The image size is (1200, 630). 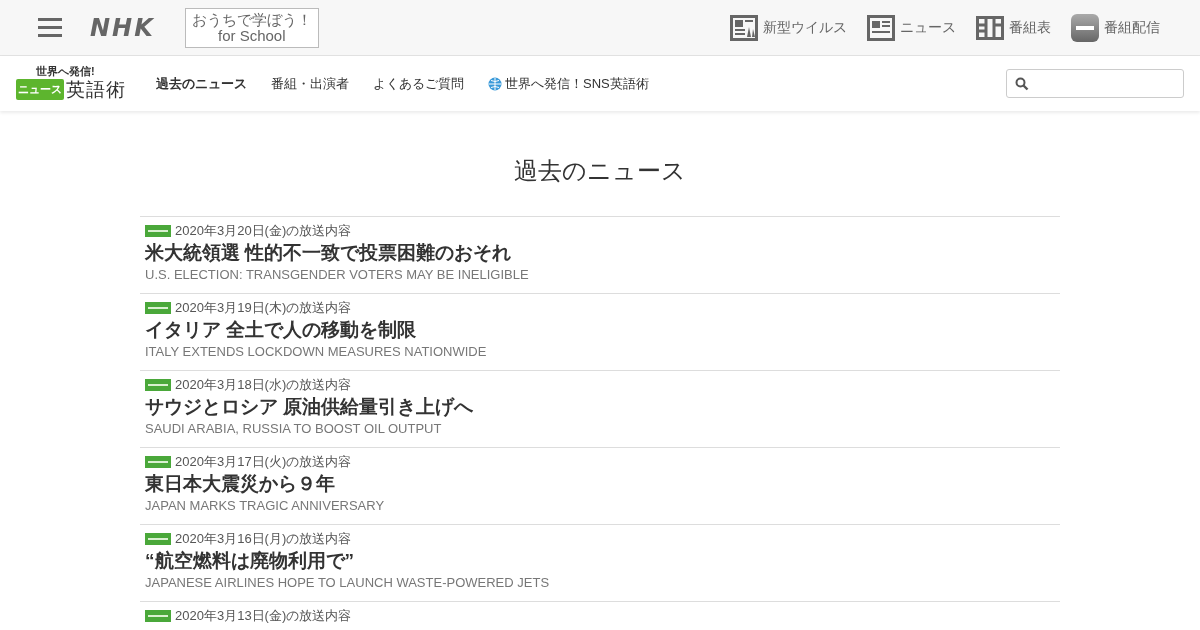 What do you see at coordinates (294, 429) in the screenshot?
I see `news-subtitle: SAUDI ARABIA, RUSSIA TO BOOST OIL OUTPUT` at bounding box center [294, 429].